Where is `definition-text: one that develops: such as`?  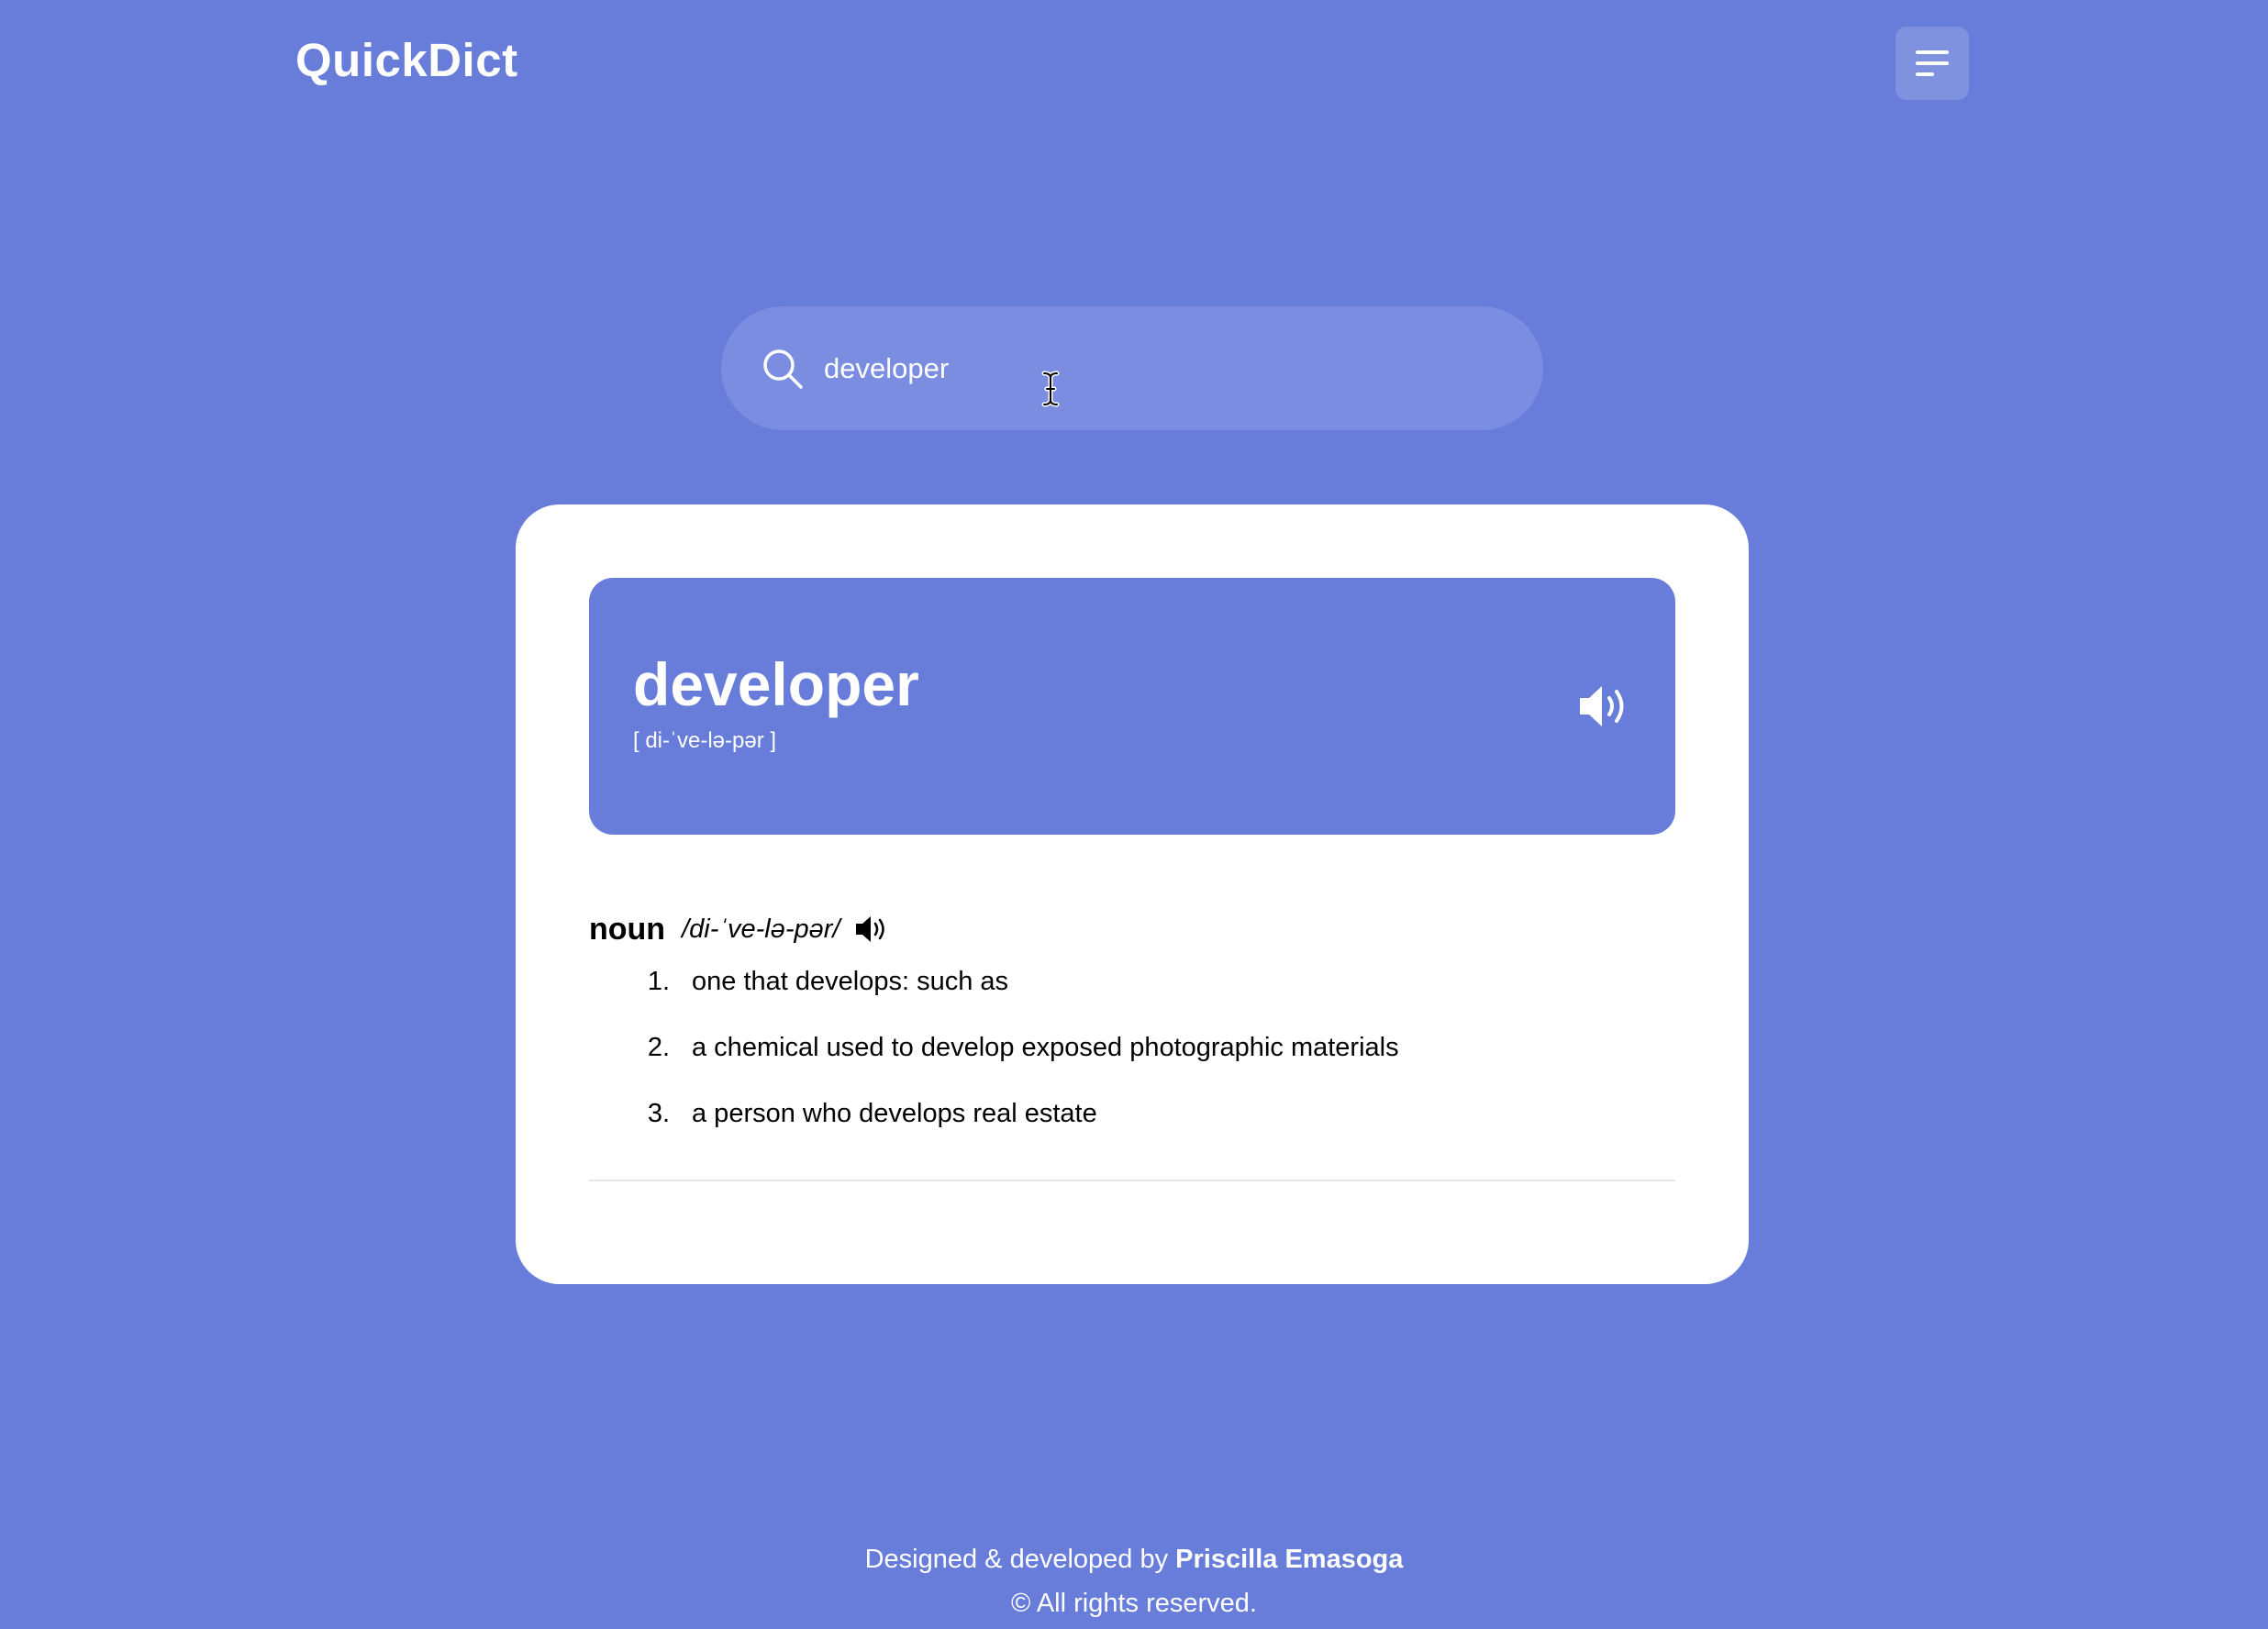
definition-text: one that develops: such as is located at coordinates (850, 982).